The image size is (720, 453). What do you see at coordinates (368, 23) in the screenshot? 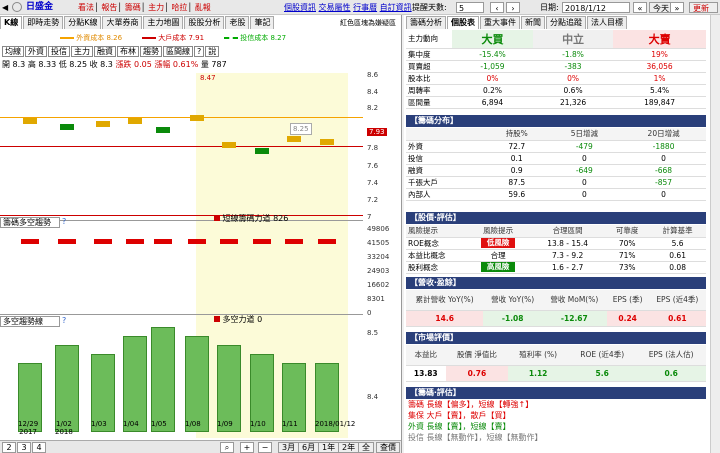
I see `note-text: 紅色區塊為嫌疑區` at bounding box center [368, 23].